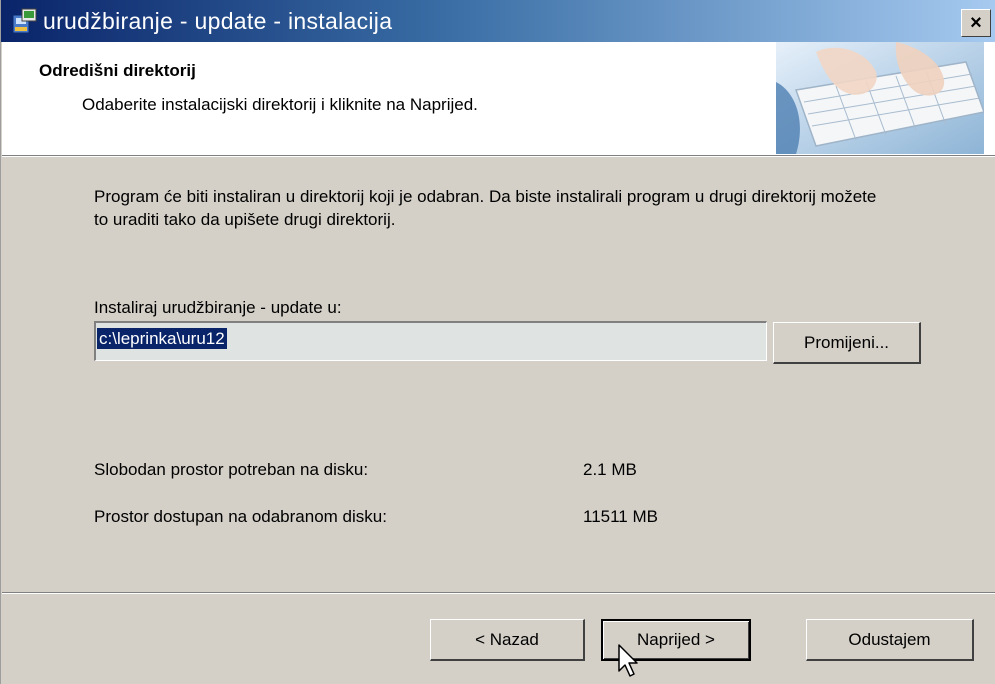 This screenshot has width=995, height=684. Describe the element at coordinates (117, 70) in the screenshot. I see `page-title: Odredišni direktorij` at that location.